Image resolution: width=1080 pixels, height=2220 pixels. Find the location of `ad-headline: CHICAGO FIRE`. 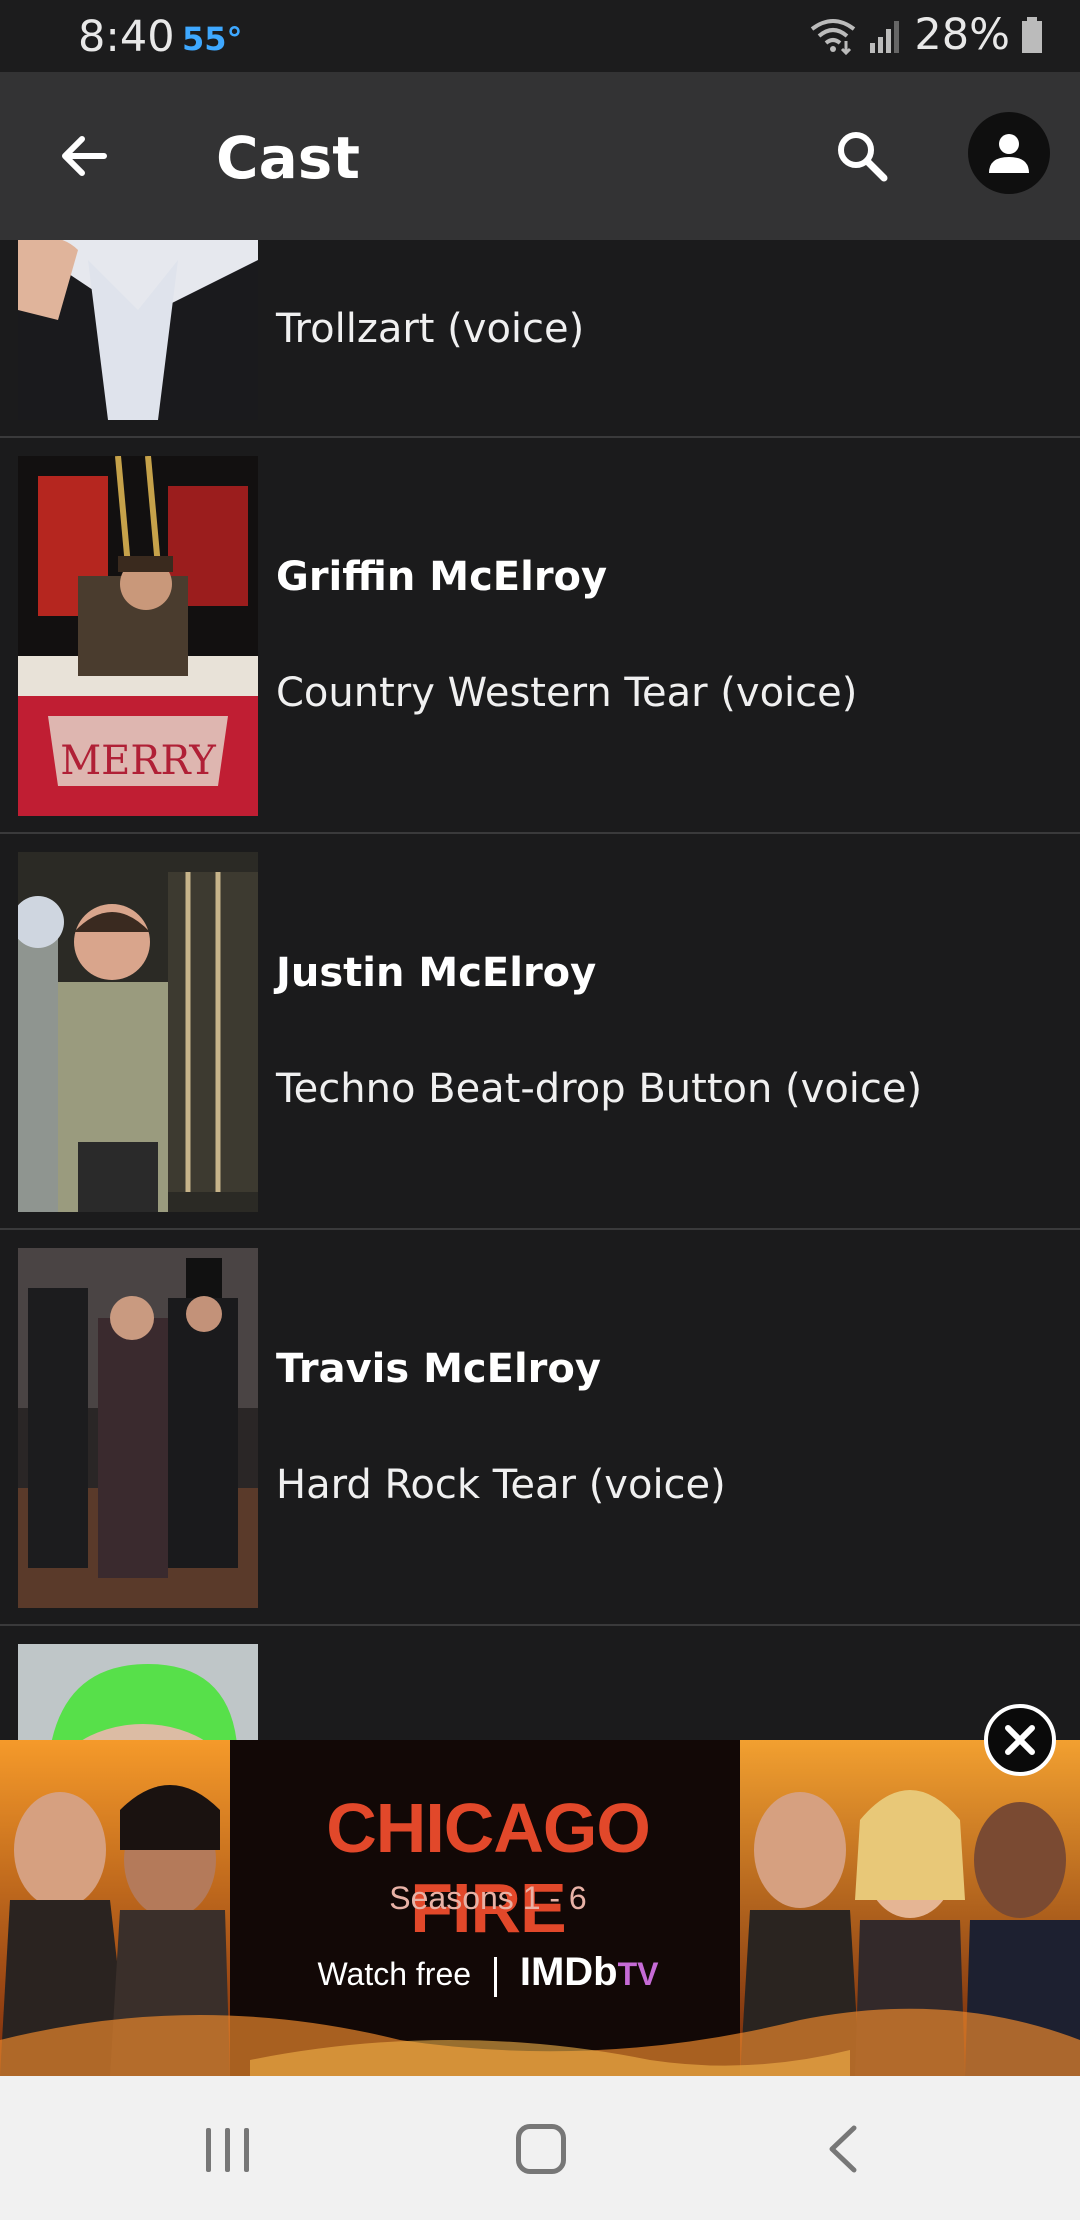

ad-headline: CHICAGO FIRE is located at coordinates (488, 1868).